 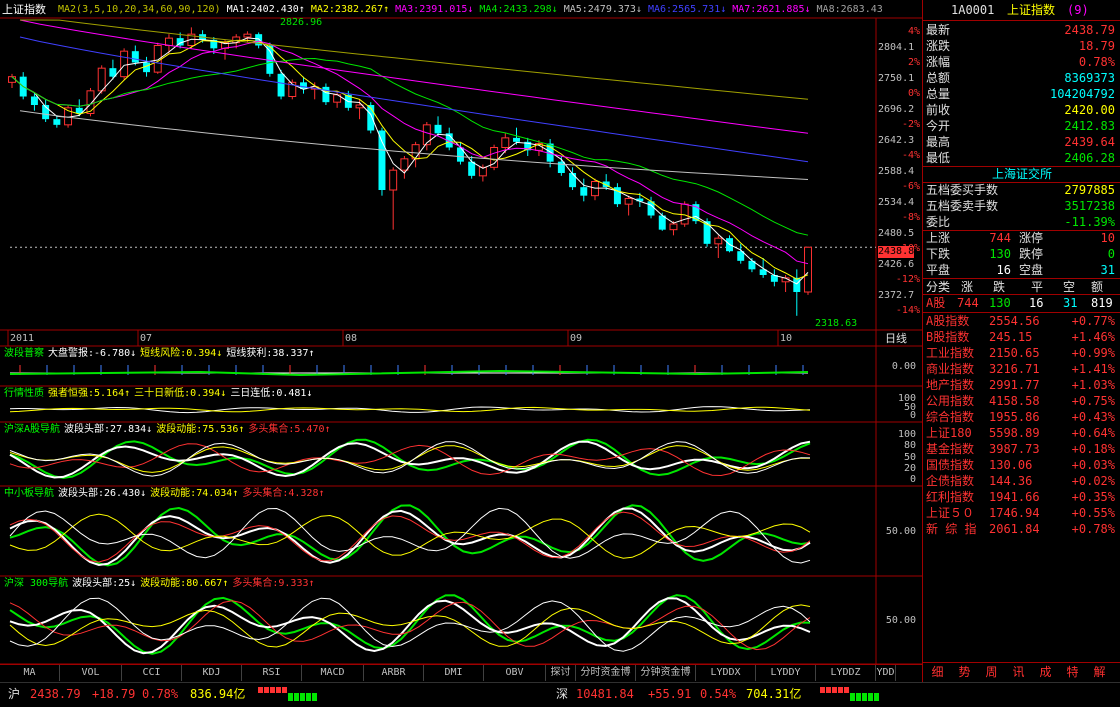 What do you see at coordinates (726, 673) in the screenshot?
I see `indicator-tab: LYDDX` at bounding box center [726, 673].